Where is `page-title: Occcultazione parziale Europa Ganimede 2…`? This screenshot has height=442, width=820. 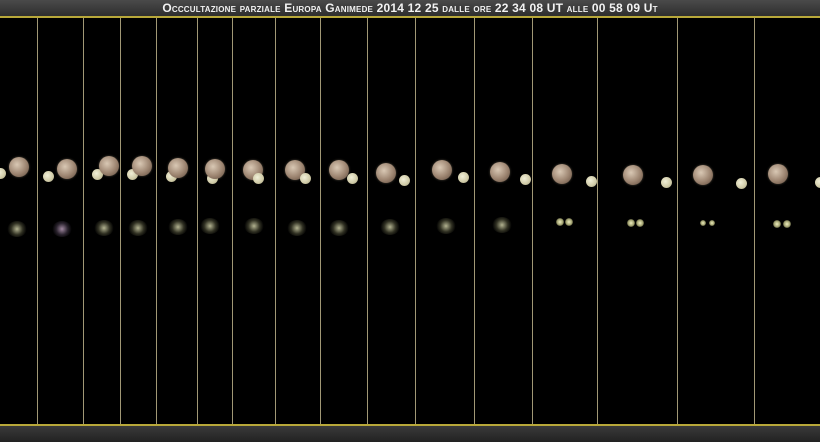 page-title: Occcultazione parziale Europa Ganimede 2… is located at coordinates (410, 8).